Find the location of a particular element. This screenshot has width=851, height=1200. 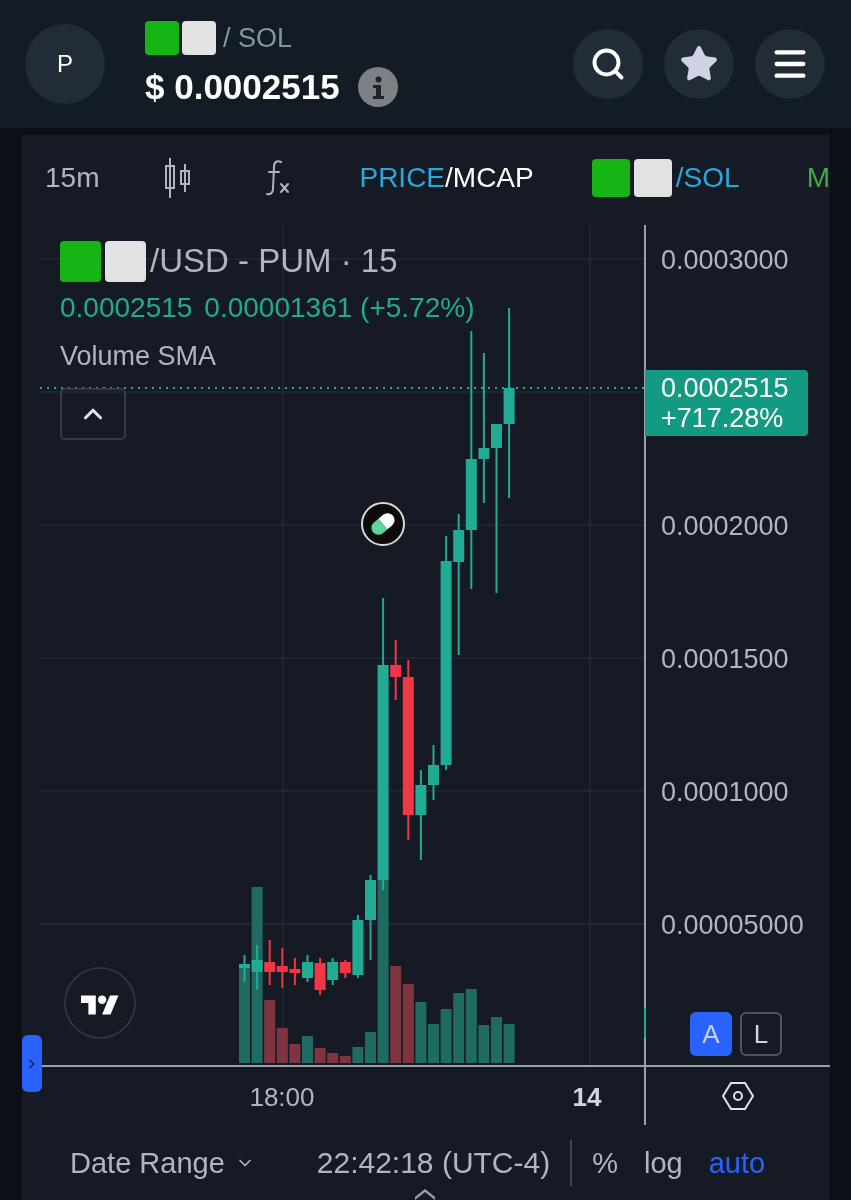

value-mode-tab: PRICE is located at coordinates (402, 177).